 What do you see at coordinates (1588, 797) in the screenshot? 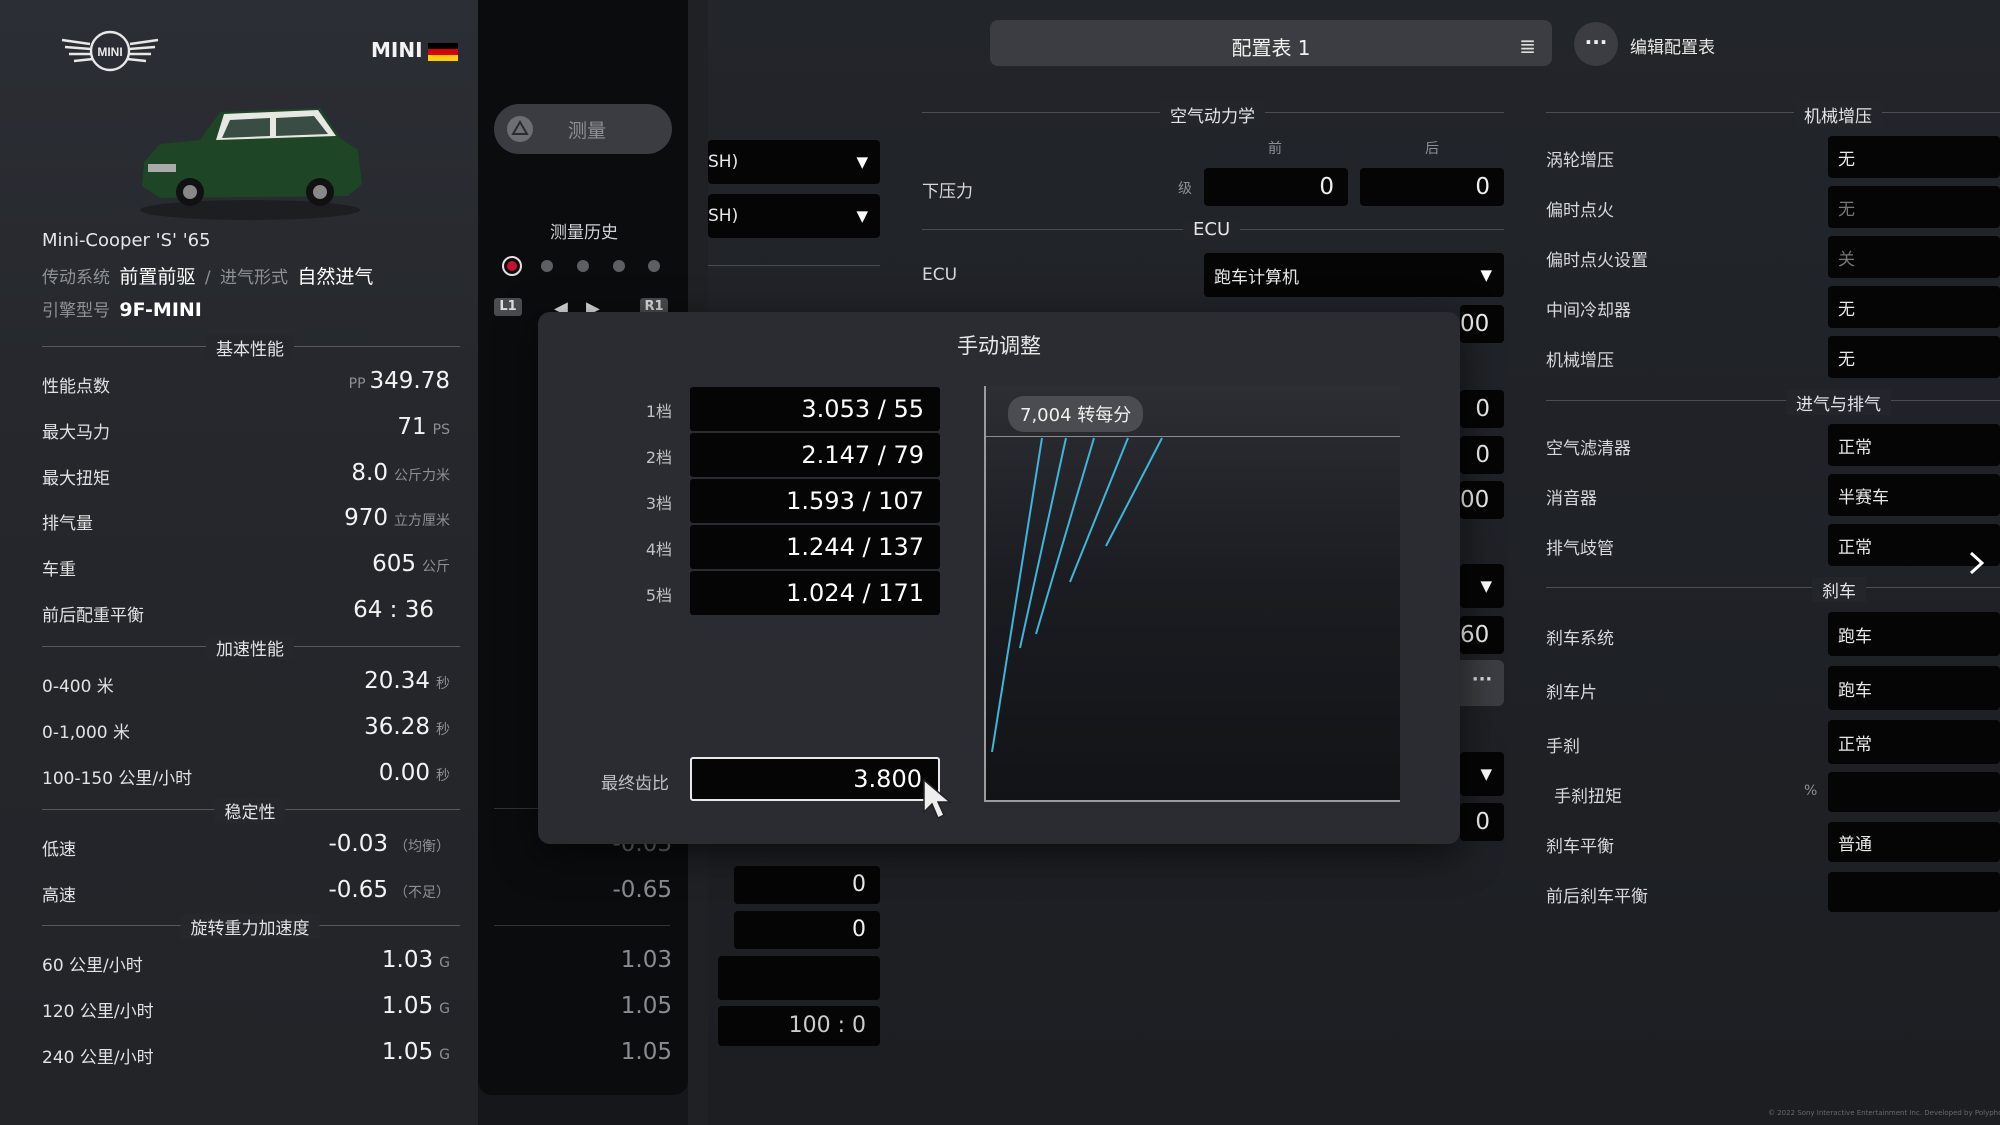
I see `setting-label: 手刹扭矩` at bounding box center [1588, 797].